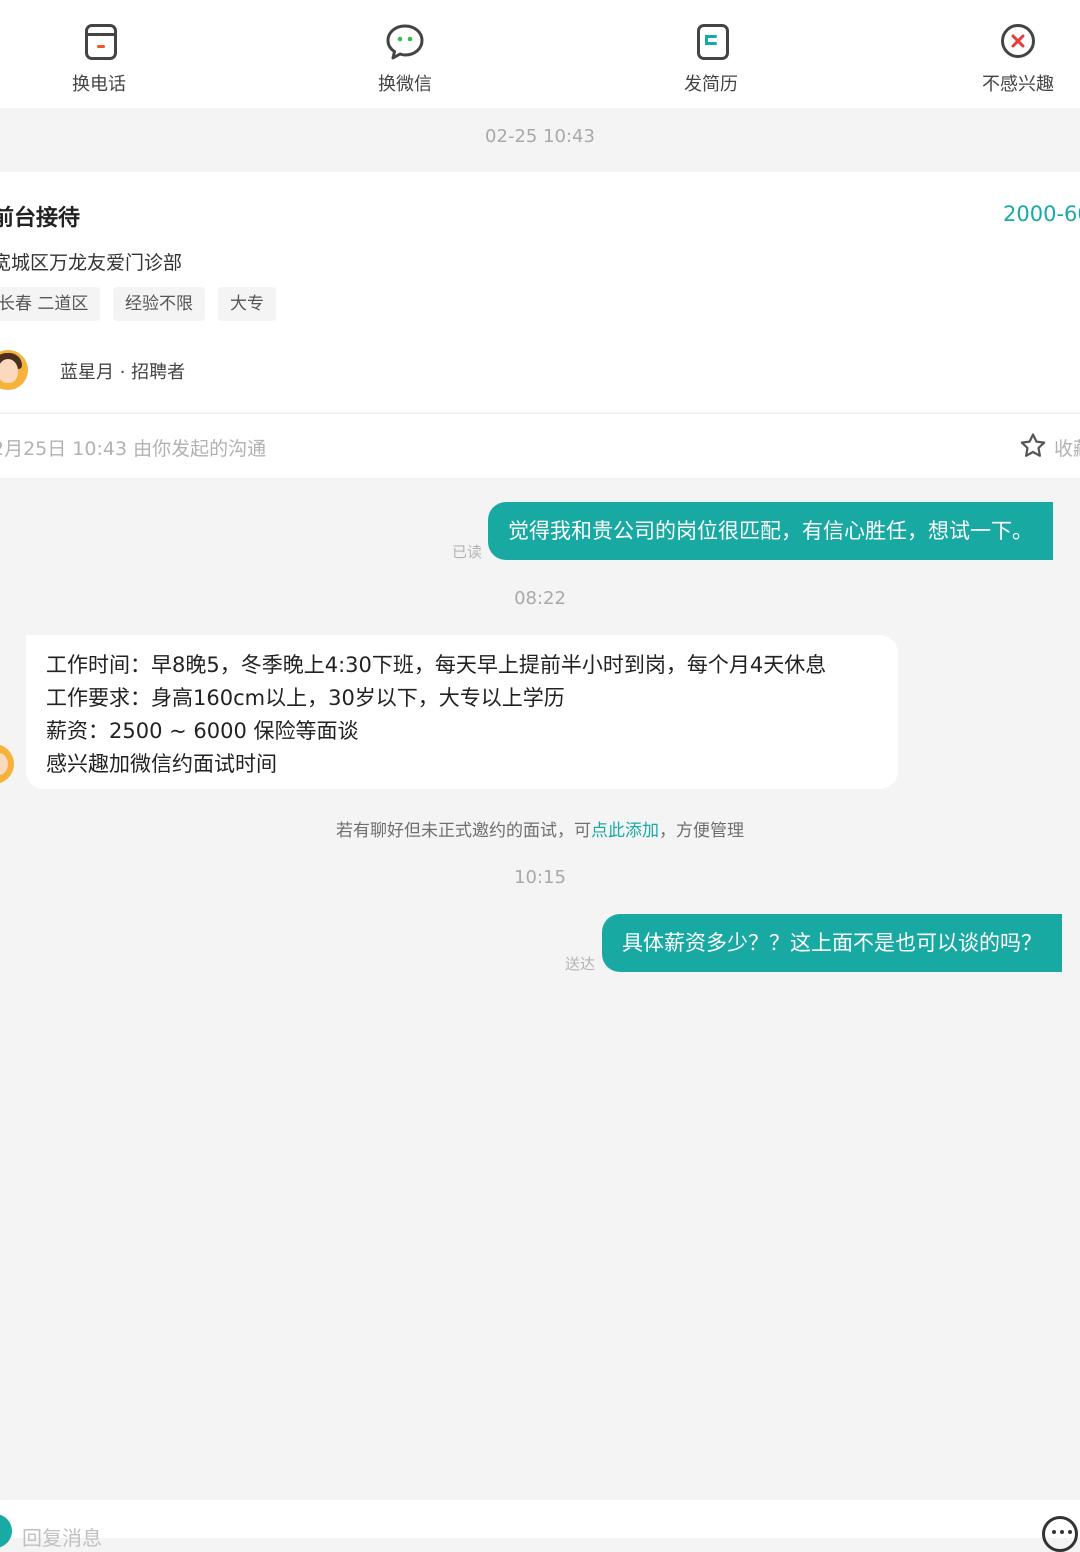 This screenshot has height=1552, width=1080. I want to click on collect-label: 收藏, so click(1067, 447).